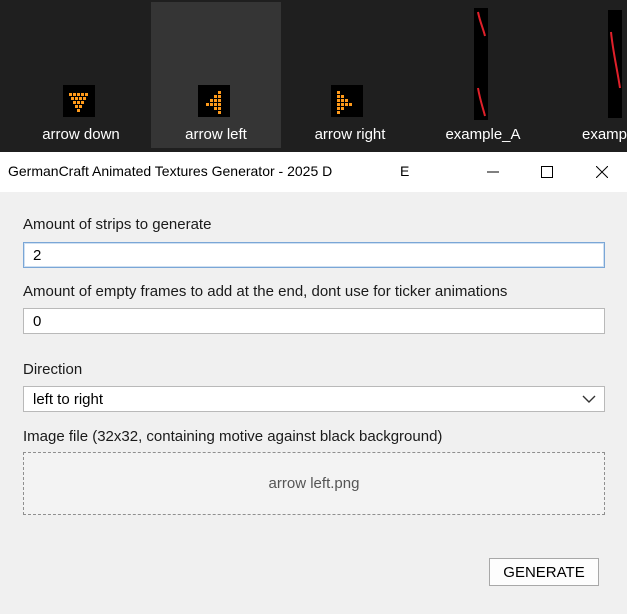 This screenshot has height=614, width=627. I want to click on direction-select: left to right, so click(314, 399).